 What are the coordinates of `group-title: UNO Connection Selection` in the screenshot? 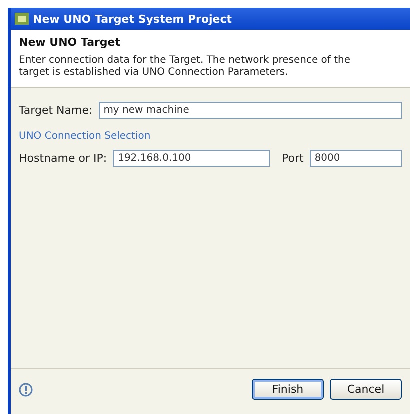 It's located at (85, 136).